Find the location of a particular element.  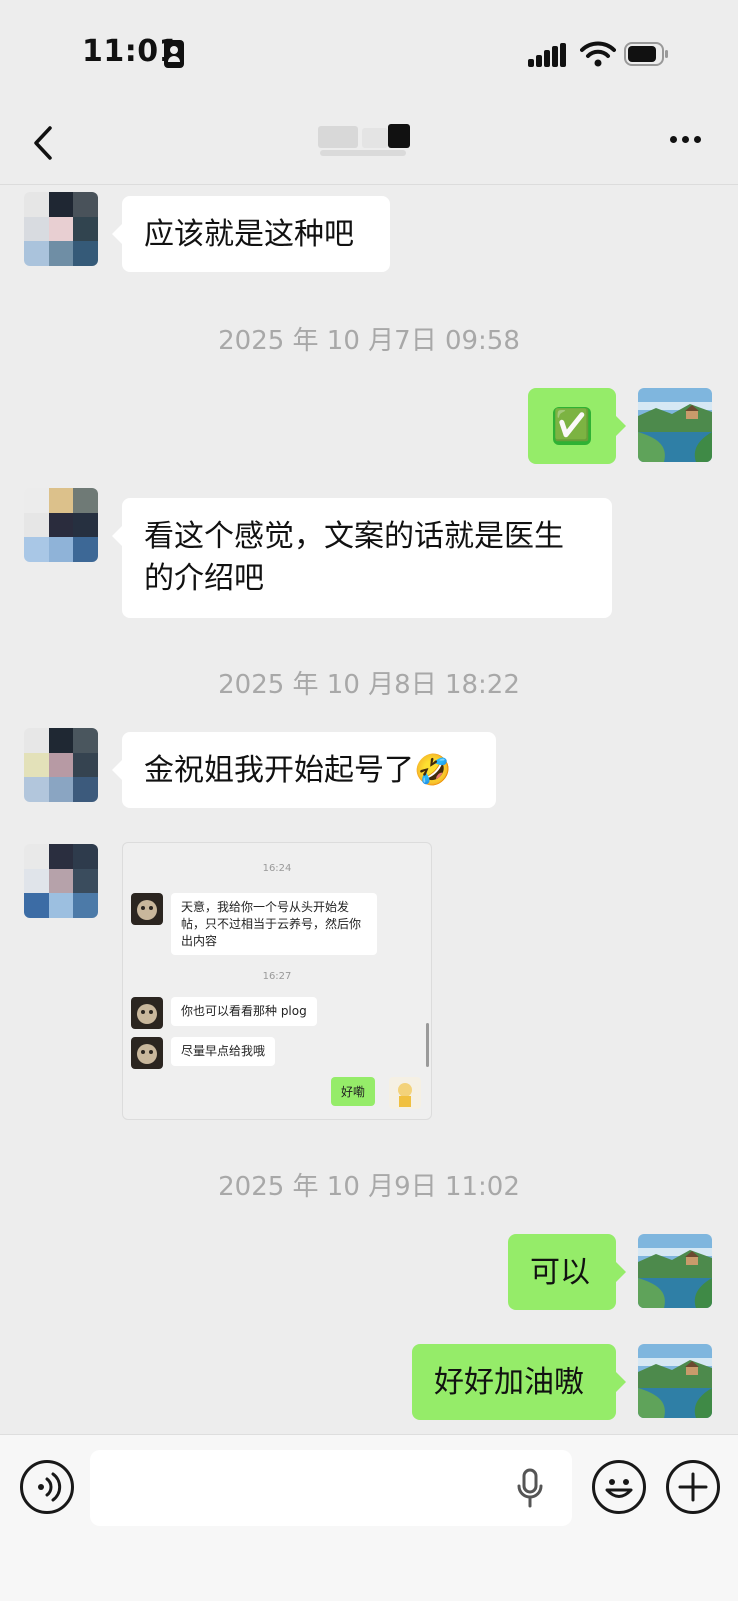

message-text: 好好加油嗷 is located at coordinates (509, 1382).